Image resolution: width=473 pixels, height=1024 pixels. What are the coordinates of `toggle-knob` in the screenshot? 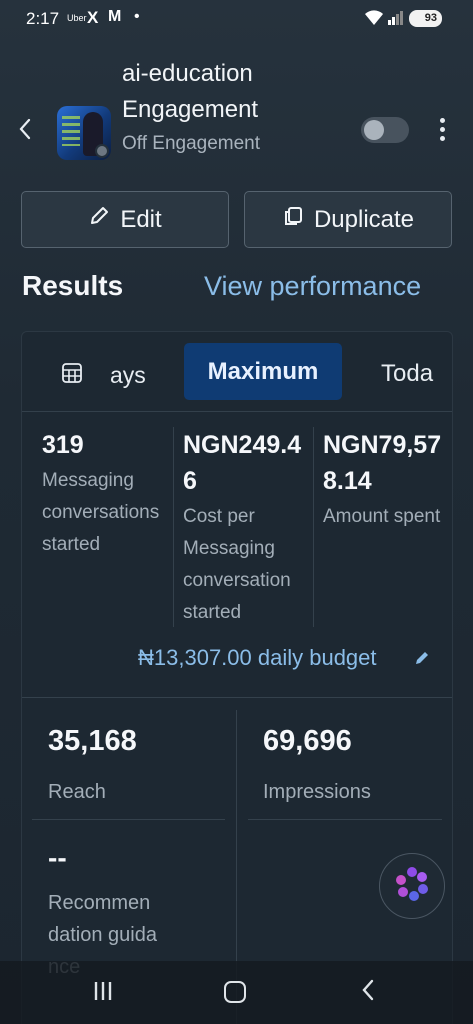 It's located at (374, 130).